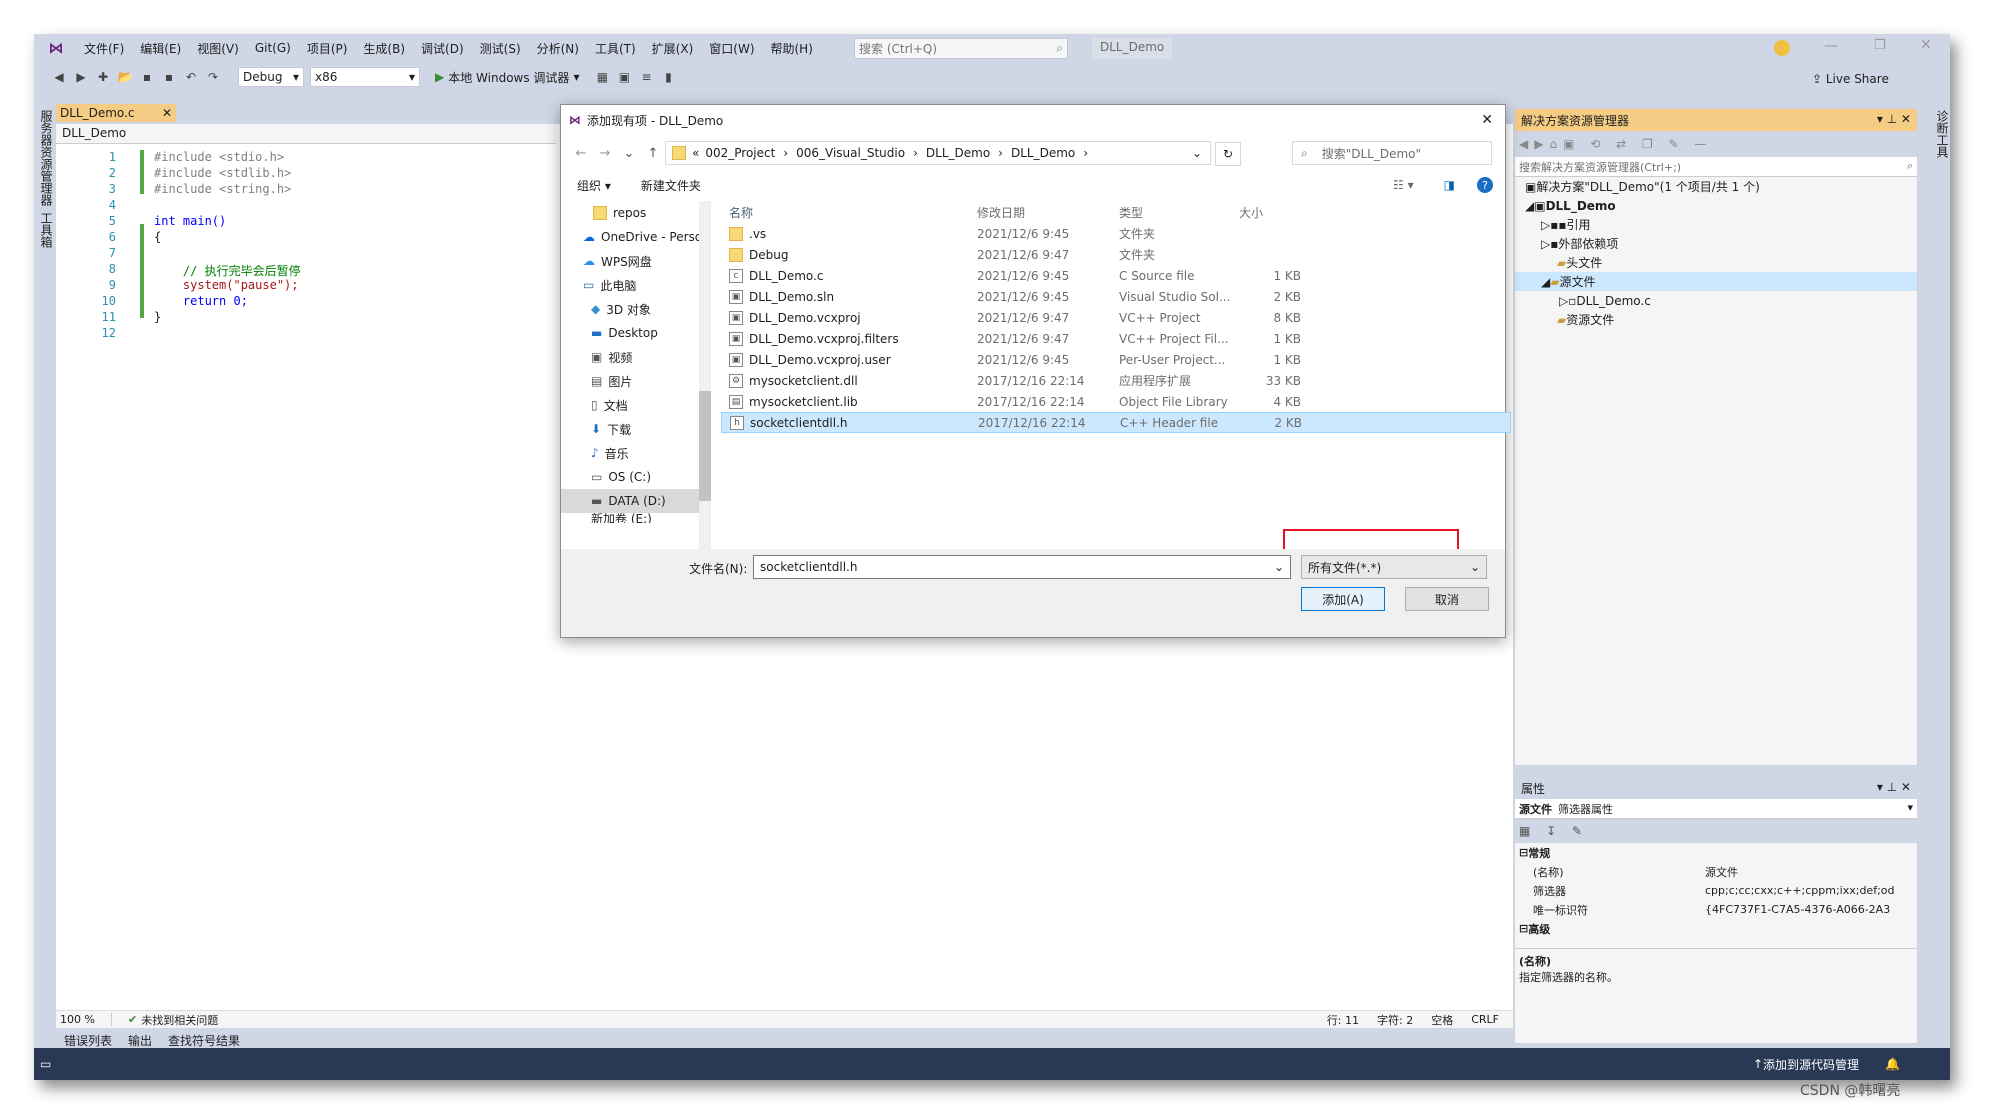 This screenshot has width=1990, height=1118. I want to click on notification-icon, so click(1782, 48).